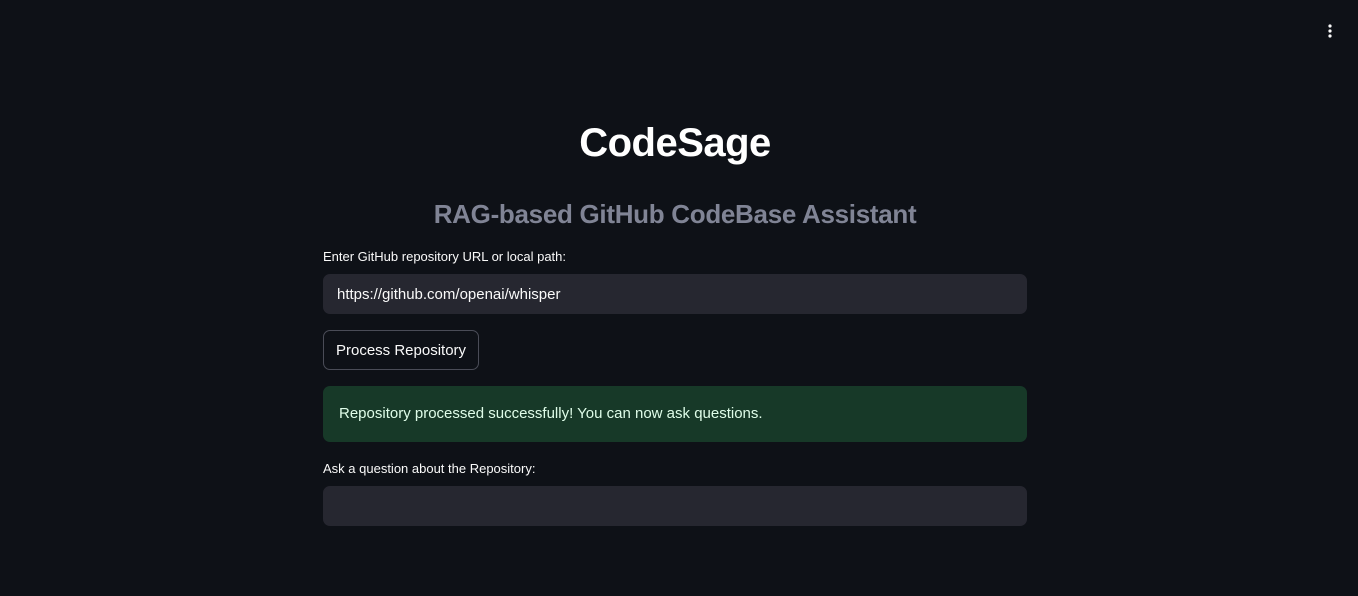 This screenshot has height=596, width=1358. What do you see at coordinates (429, 468) in the screenshot?
I see `question-input-label: Ask a question about the Repository:` at bounding box center [429, 468].